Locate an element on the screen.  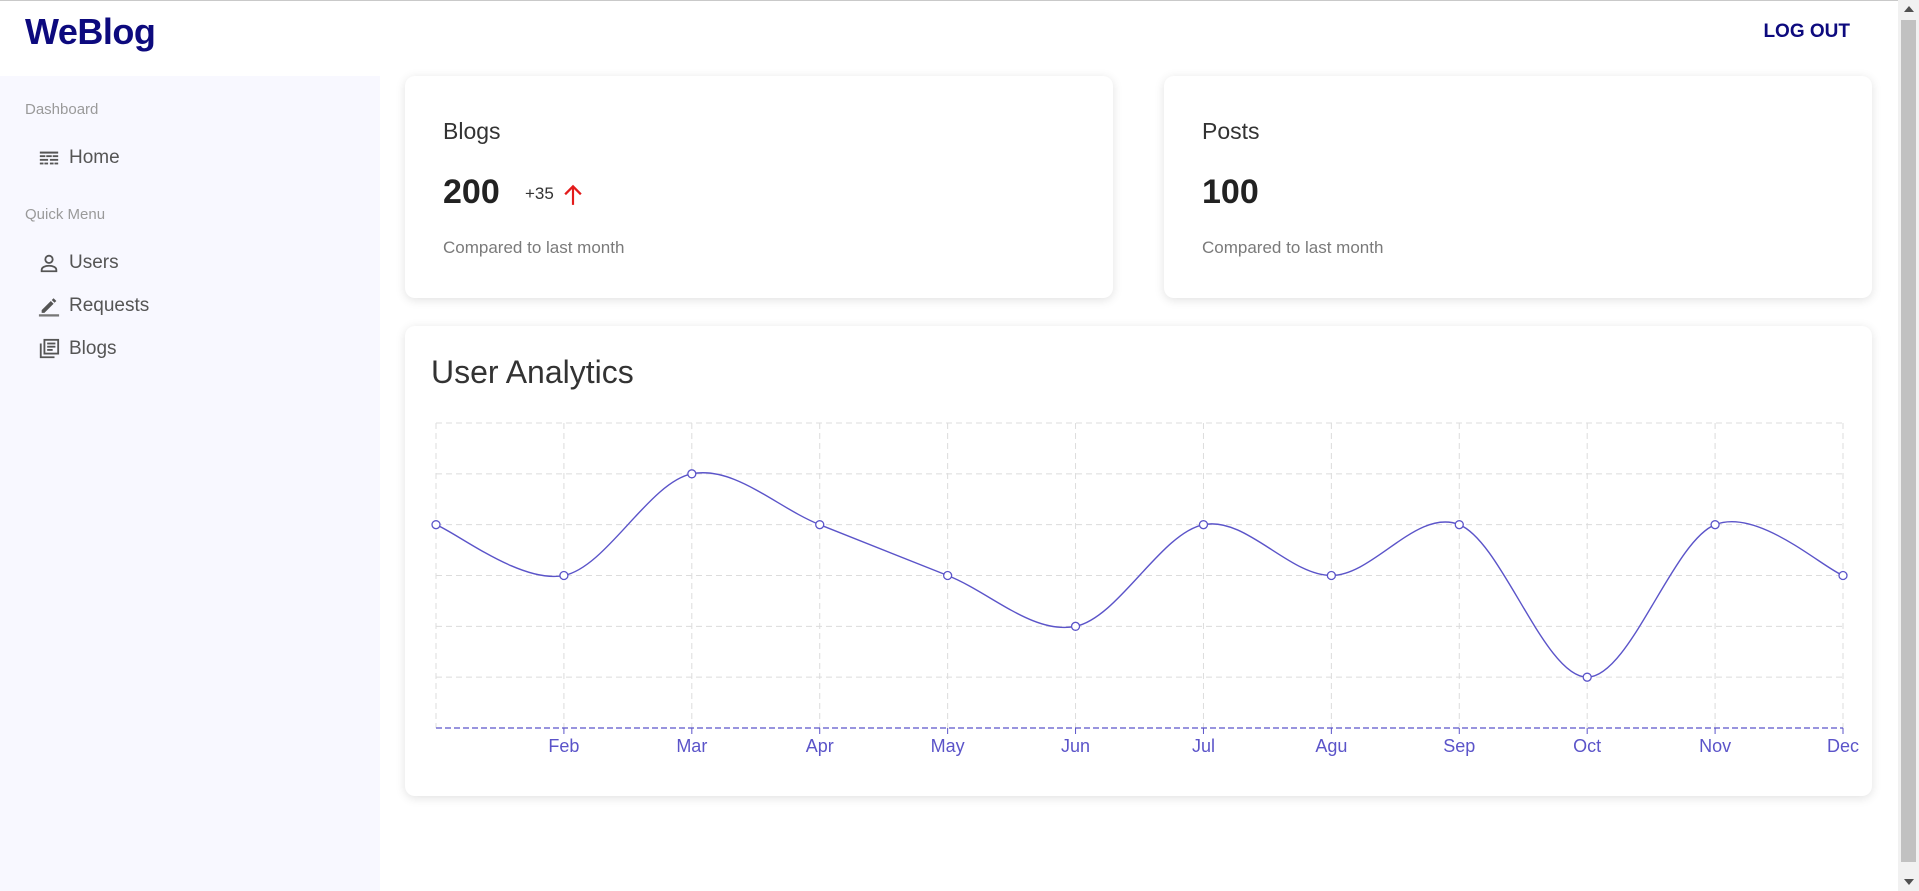
app-logo: WeBlog is located at coordinates (90, 32).